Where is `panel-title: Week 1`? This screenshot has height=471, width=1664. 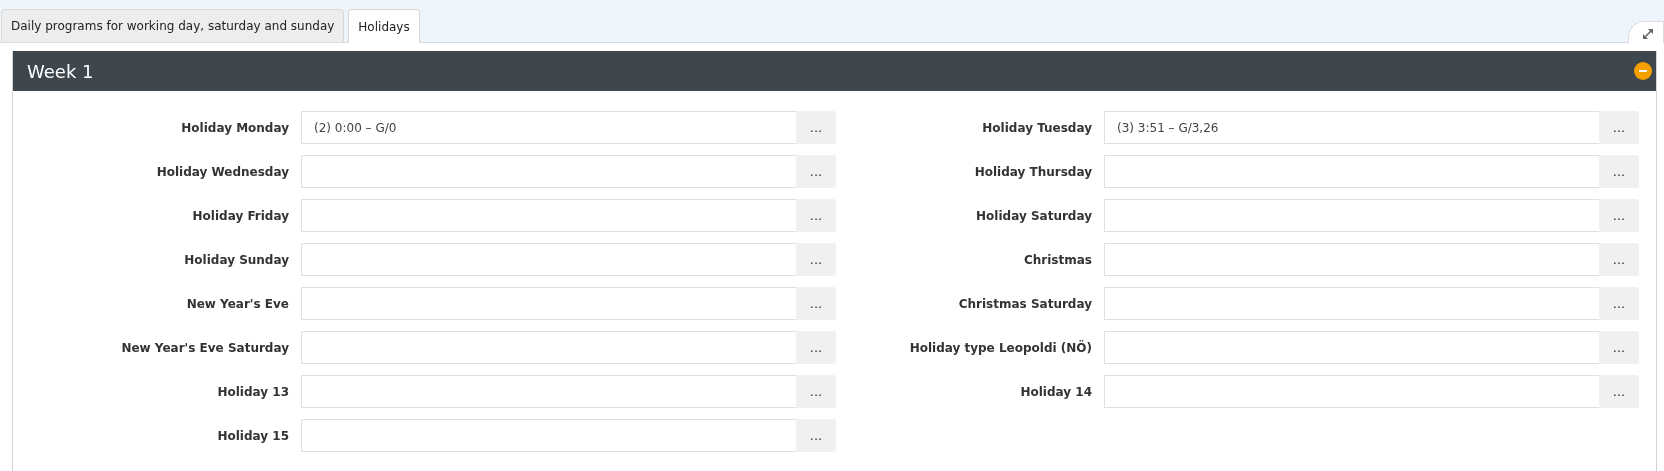 panel-title: Week 1 is located at coordinates (60, 71).